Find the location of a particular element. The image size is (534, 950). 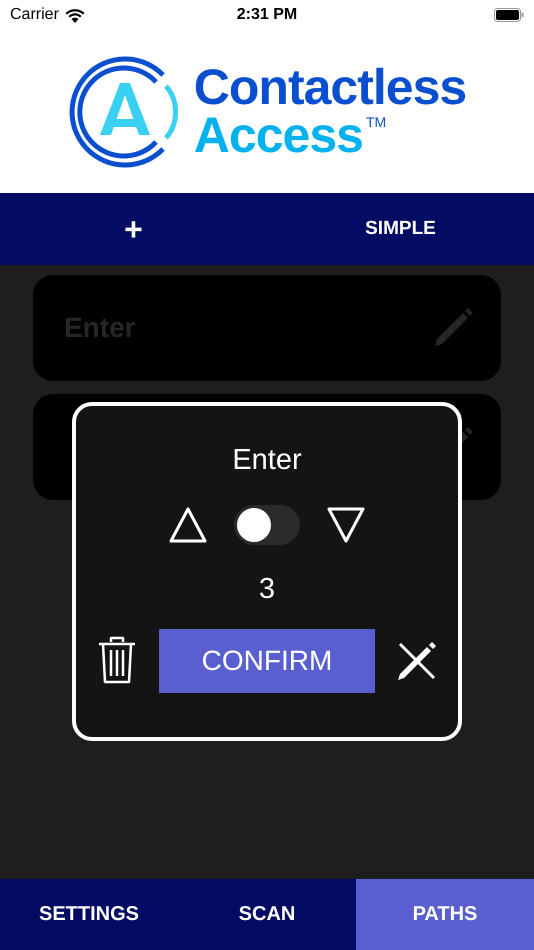

trash-icon is located at coordinates (117, 661).